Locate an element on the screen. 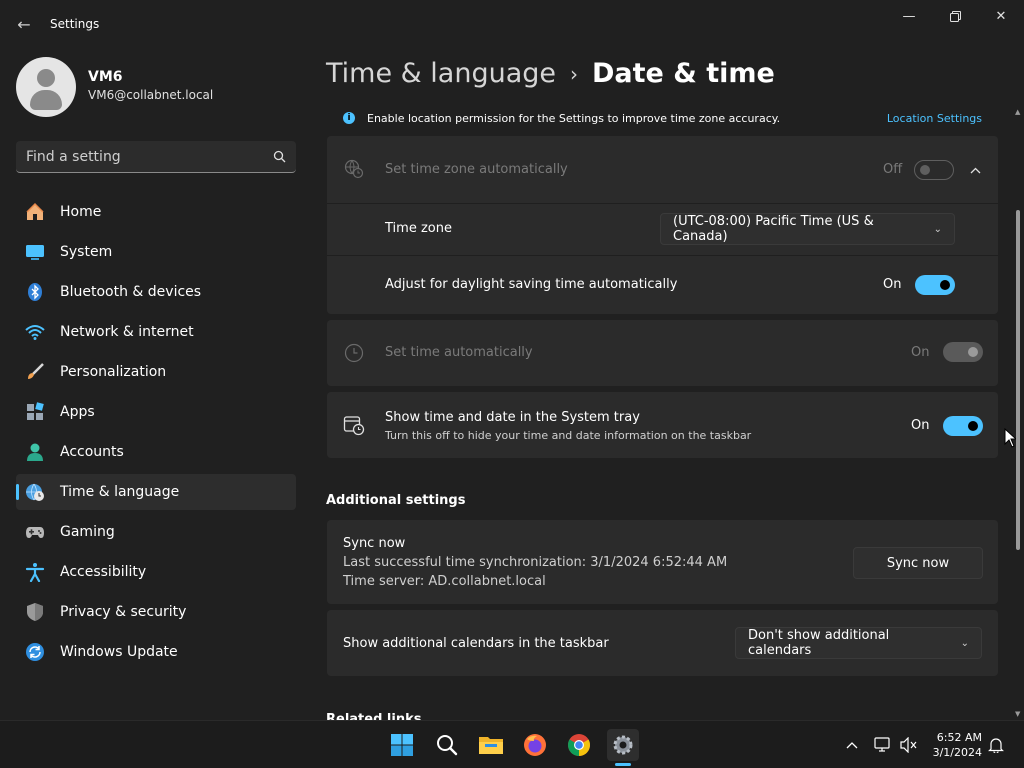 Image resolution: width=1024 pixels, height=768 pixels. minimize-icon: — is located at coordinates (909, 16).